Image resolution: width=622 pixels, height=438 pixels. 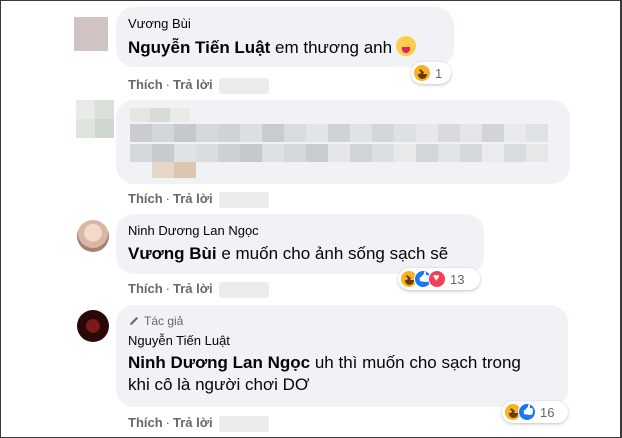 What do you see at coordinates (219, 384) in the screenshot?
I see `comment-body-line2: khi cô là người chơi DƠ` at bounding box center [219, 384].